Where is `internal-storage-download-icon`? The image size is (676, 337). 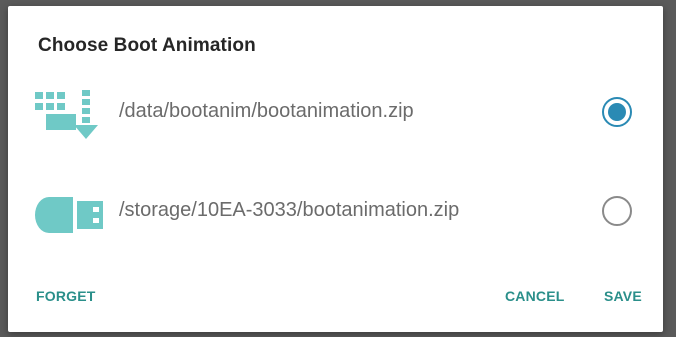 internal-storage-download-icon is located at coordinates (66, 114).